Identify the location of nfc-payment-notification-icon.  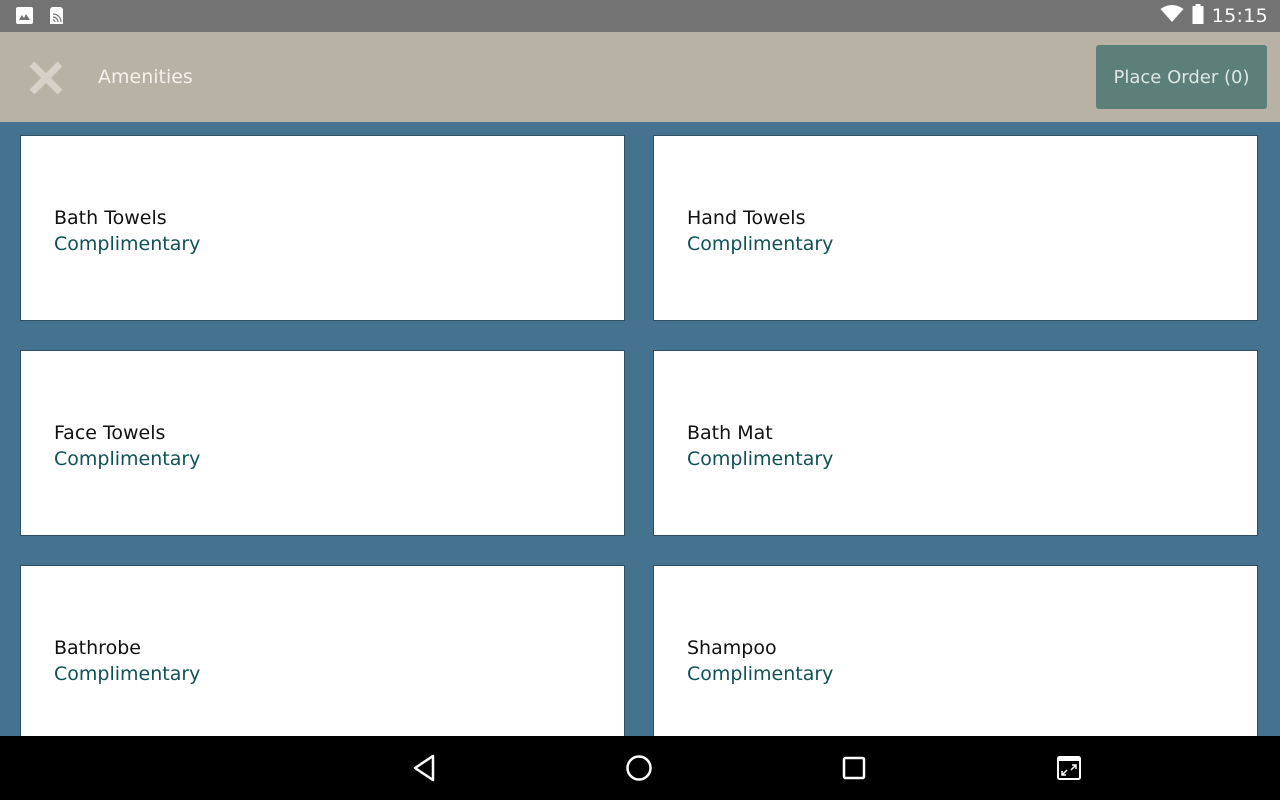
(56, 15).